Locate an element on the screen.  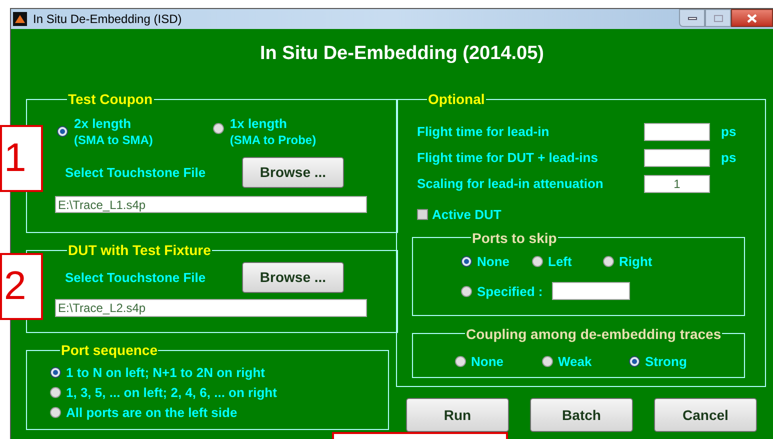
group-title: DUT with Test Fixture is located at coordinates (139, 250).